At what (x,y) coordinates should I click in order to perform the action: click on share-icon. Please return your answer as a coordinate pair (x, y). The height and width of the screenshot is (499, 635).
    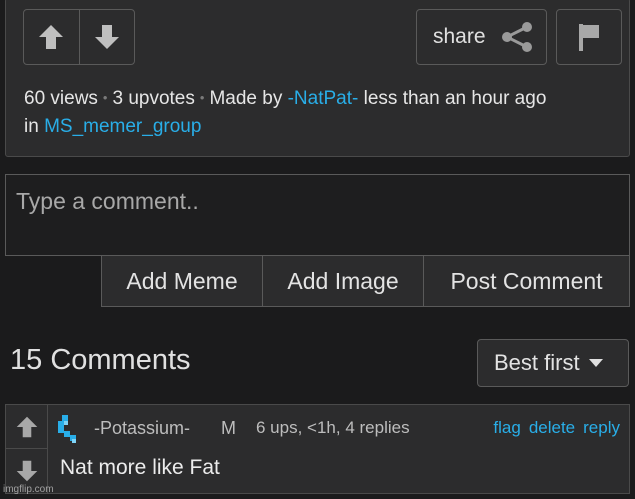
    Looking at the image, I should click on (516, 37).